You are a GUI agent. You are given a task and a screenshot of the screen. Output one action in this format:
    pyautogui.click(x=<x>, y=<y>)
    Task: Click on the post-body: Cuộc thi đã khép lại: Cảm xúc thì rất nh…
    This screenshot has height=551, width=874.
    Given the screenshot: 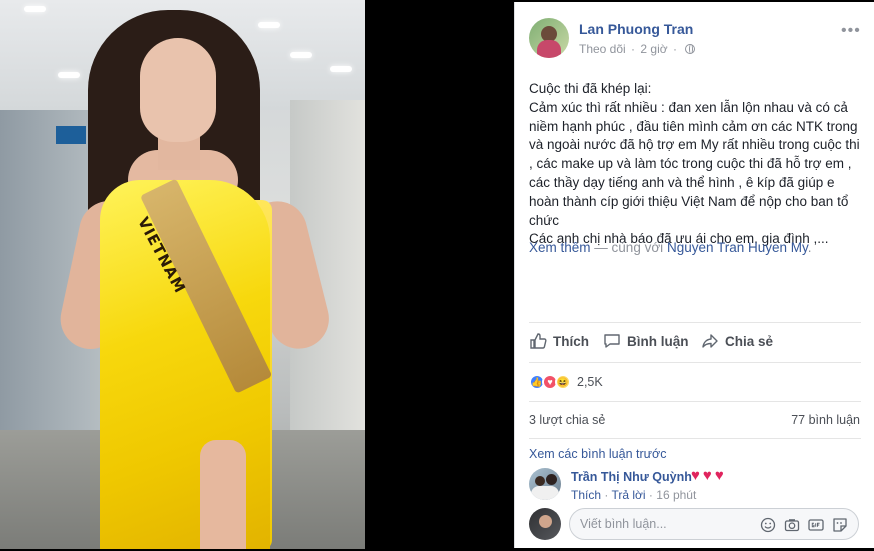 What is the action you would take?
    pyautogui.click(x=695, y=164)
    